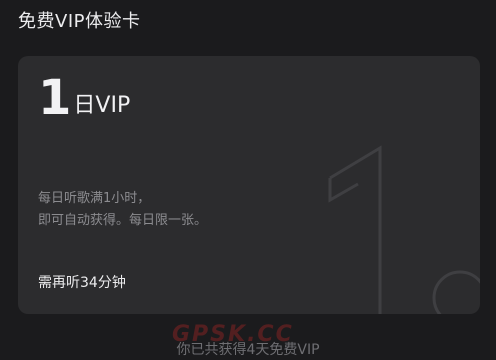  Describe the element at coordinates (94, 198) in the screenshot. I see `card-description-line-1: 每日听歌满1小时，` at that location.